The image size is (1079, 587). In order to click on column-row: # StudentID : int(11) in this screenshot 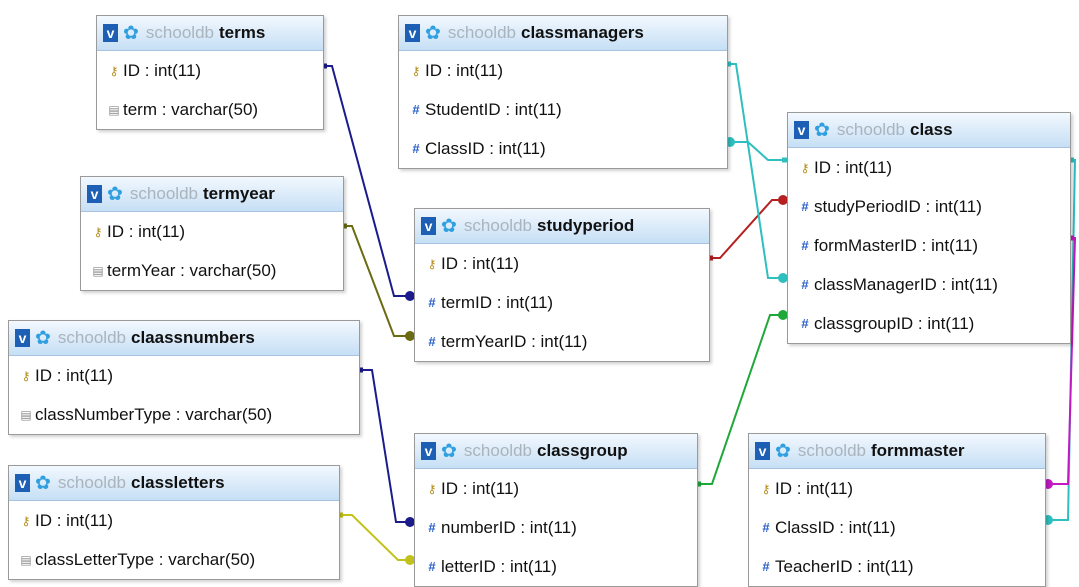, I will do `click(563, 109)`.